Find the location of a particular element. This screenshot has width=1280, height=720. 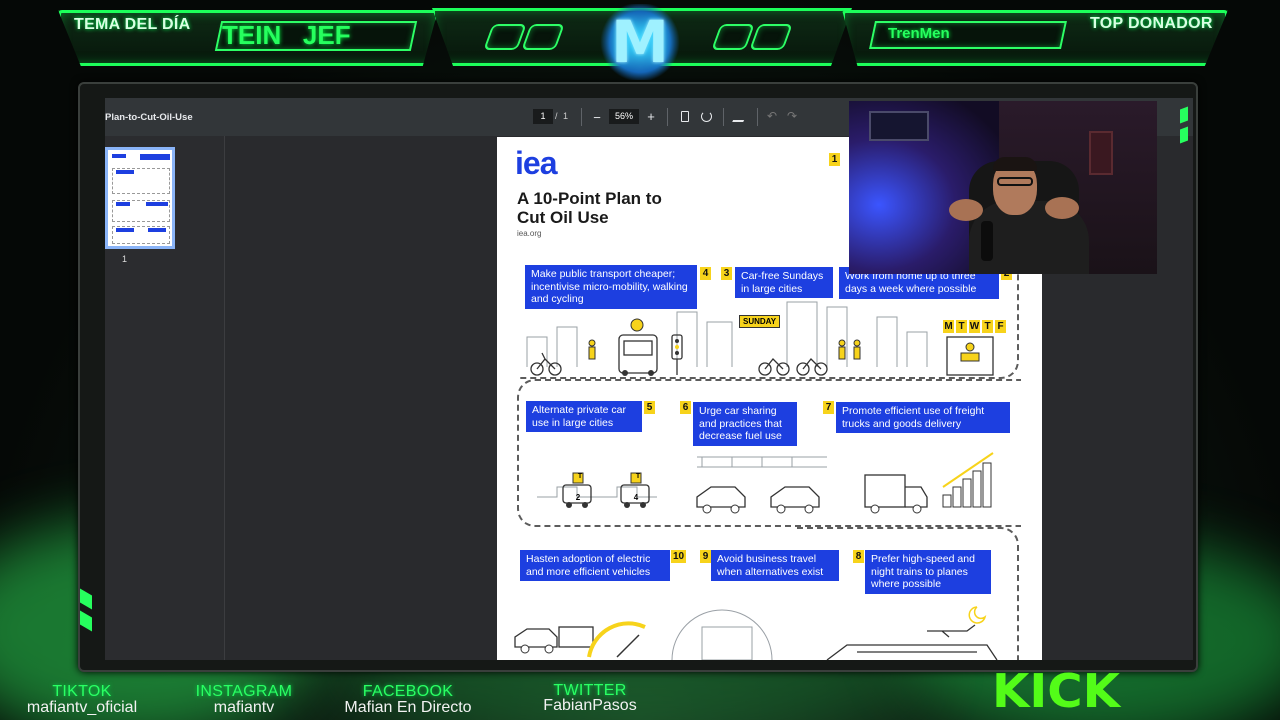

page-number-input: 1 is located at coordinates (543, 116).